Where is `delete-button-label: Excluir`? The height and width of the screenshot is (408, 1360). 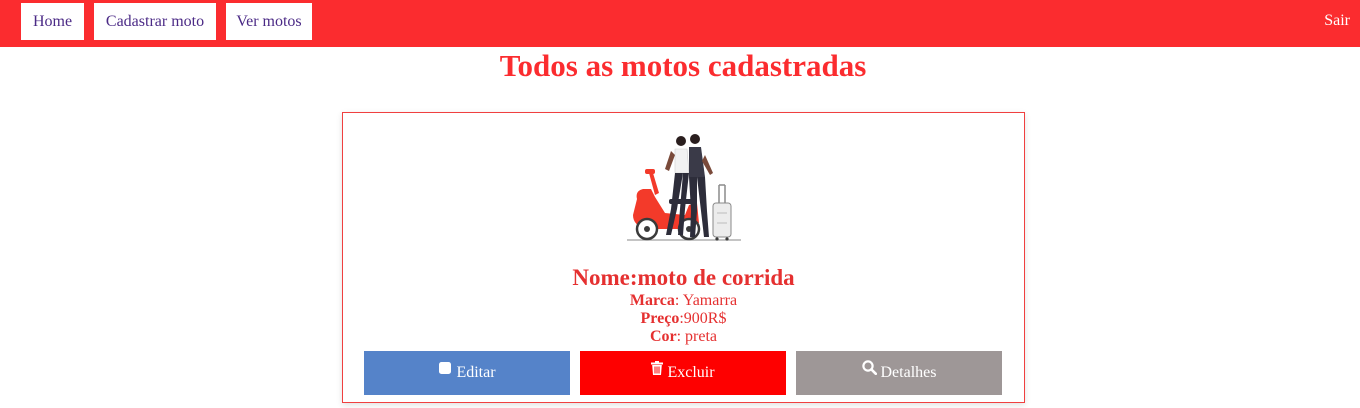 delete-button-label: Excluir is located at coordinates (691, 372).